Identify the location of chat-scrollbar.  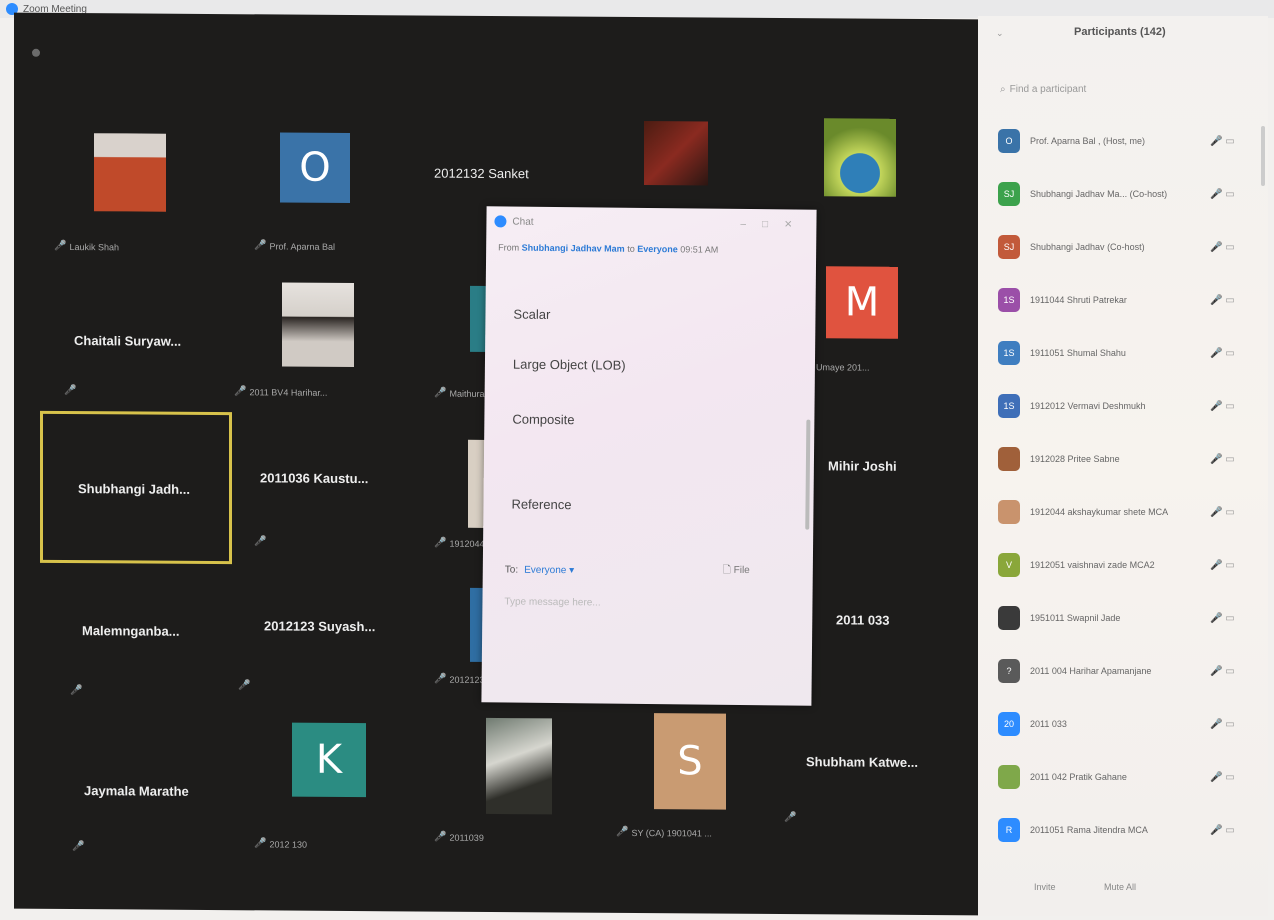
(808, 474).